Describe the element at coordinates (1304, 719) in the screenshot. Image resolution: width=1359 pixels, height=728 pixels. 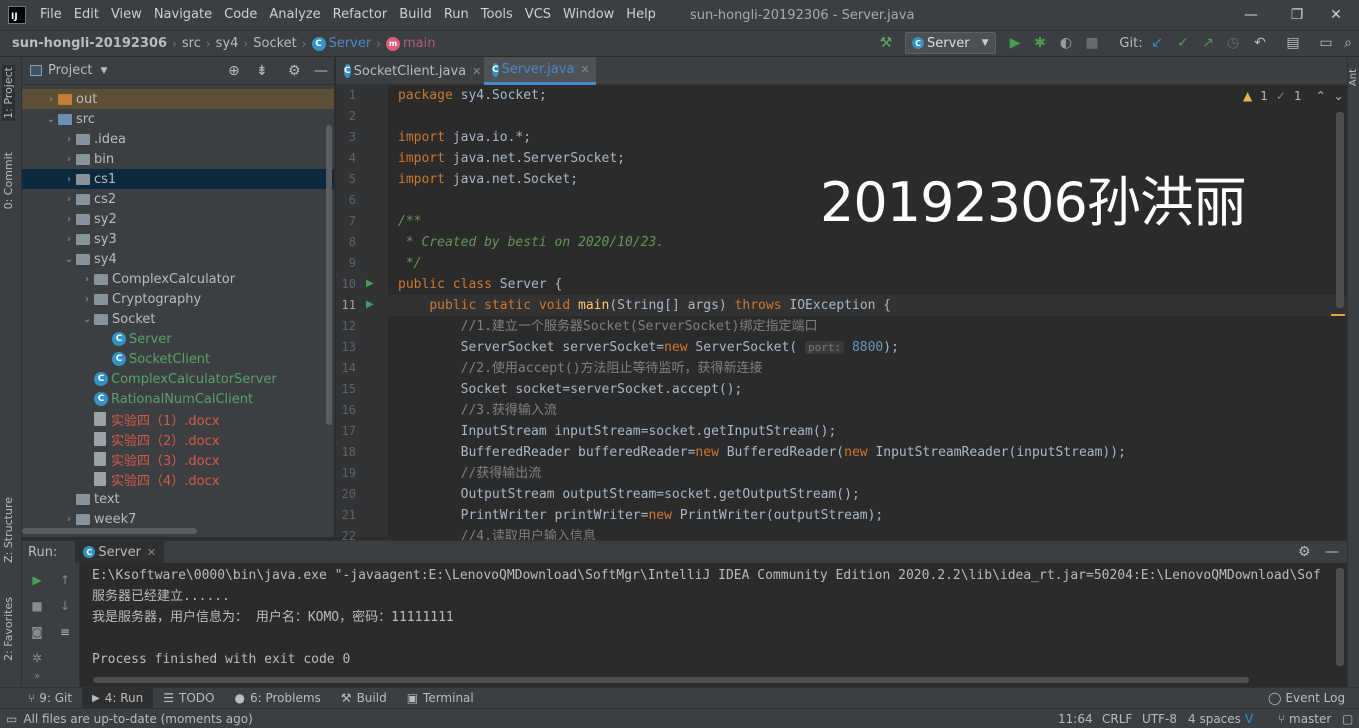
I see `git-branch-widget: ⑂ master` at that location.